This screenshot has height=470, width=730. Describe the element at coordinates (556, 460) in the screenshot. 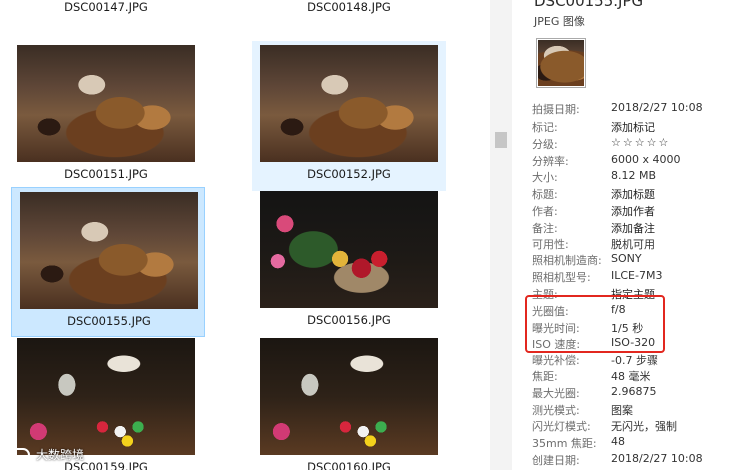

I see `property-label: 创建日期:` at that location.